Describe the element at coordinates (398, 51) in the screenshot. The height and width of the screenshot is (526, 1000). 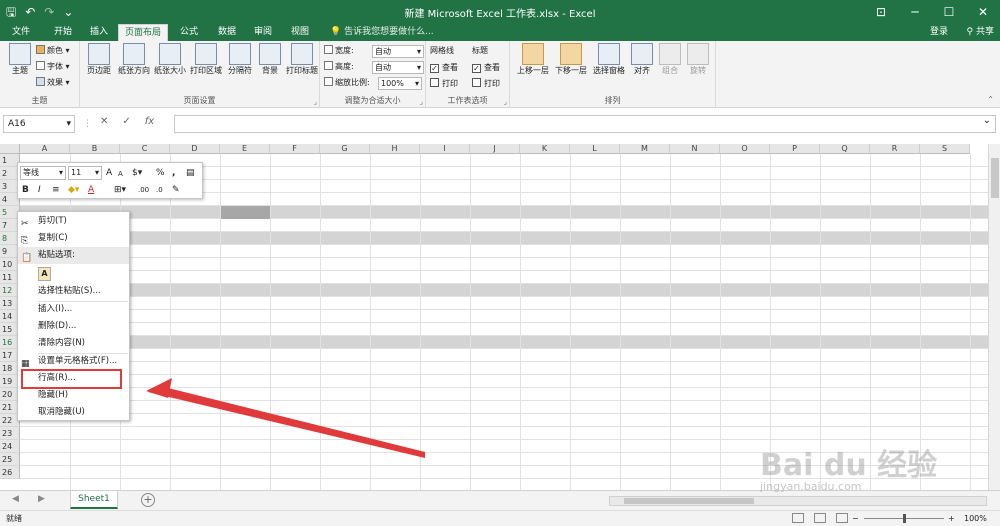
I see `width-combo: 自动` at that location.